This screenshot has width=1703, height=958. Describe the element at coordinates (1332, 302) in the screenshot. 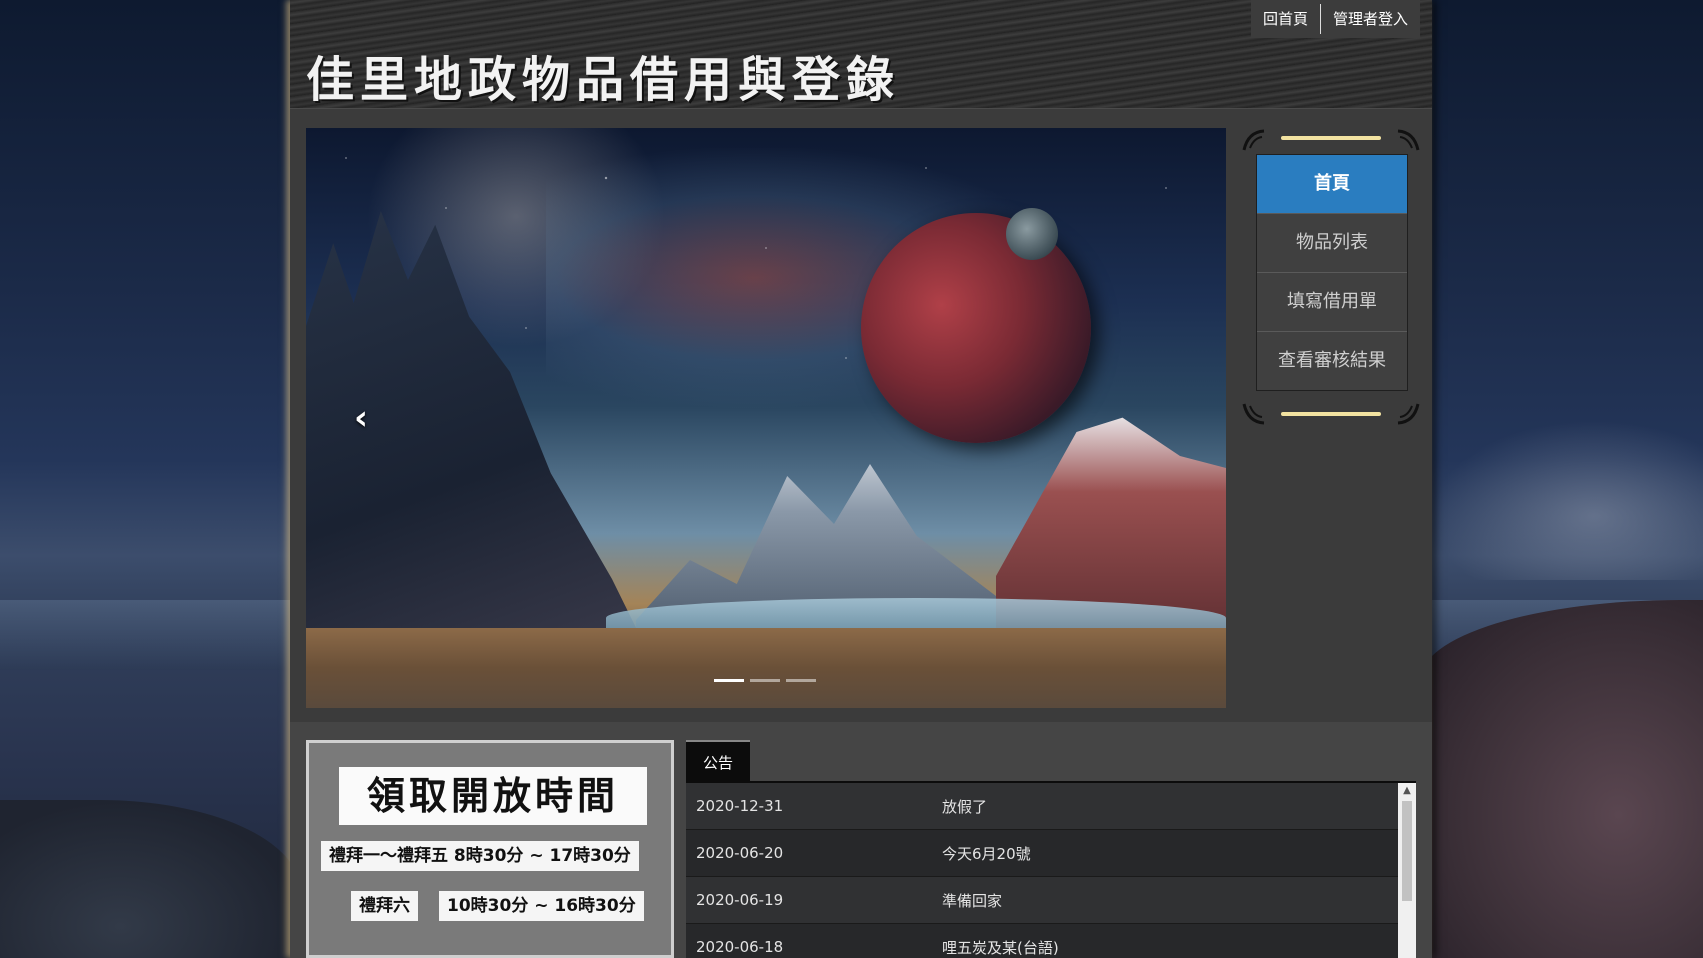

I see `nav-item-borrow-form: 填寫借用單` at that location.